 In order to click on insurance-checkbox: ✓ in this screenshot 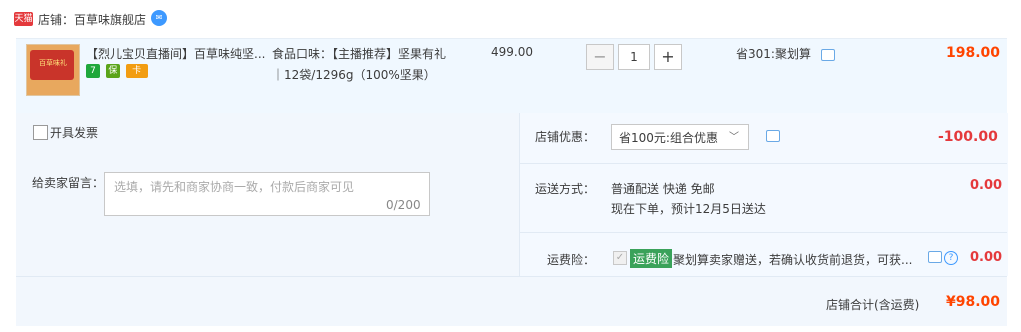, I will do `click(620, 258)`.